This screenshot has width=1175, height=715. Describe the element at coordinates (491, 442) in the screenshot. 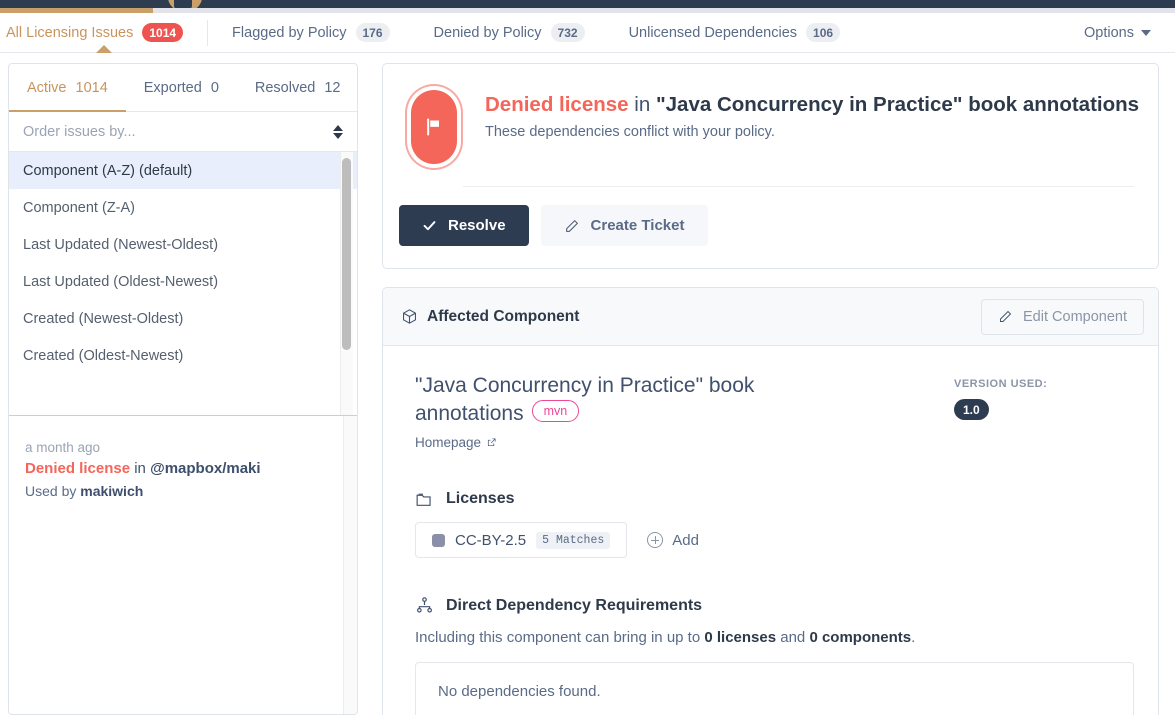

I see `external-link-icon` at that location.